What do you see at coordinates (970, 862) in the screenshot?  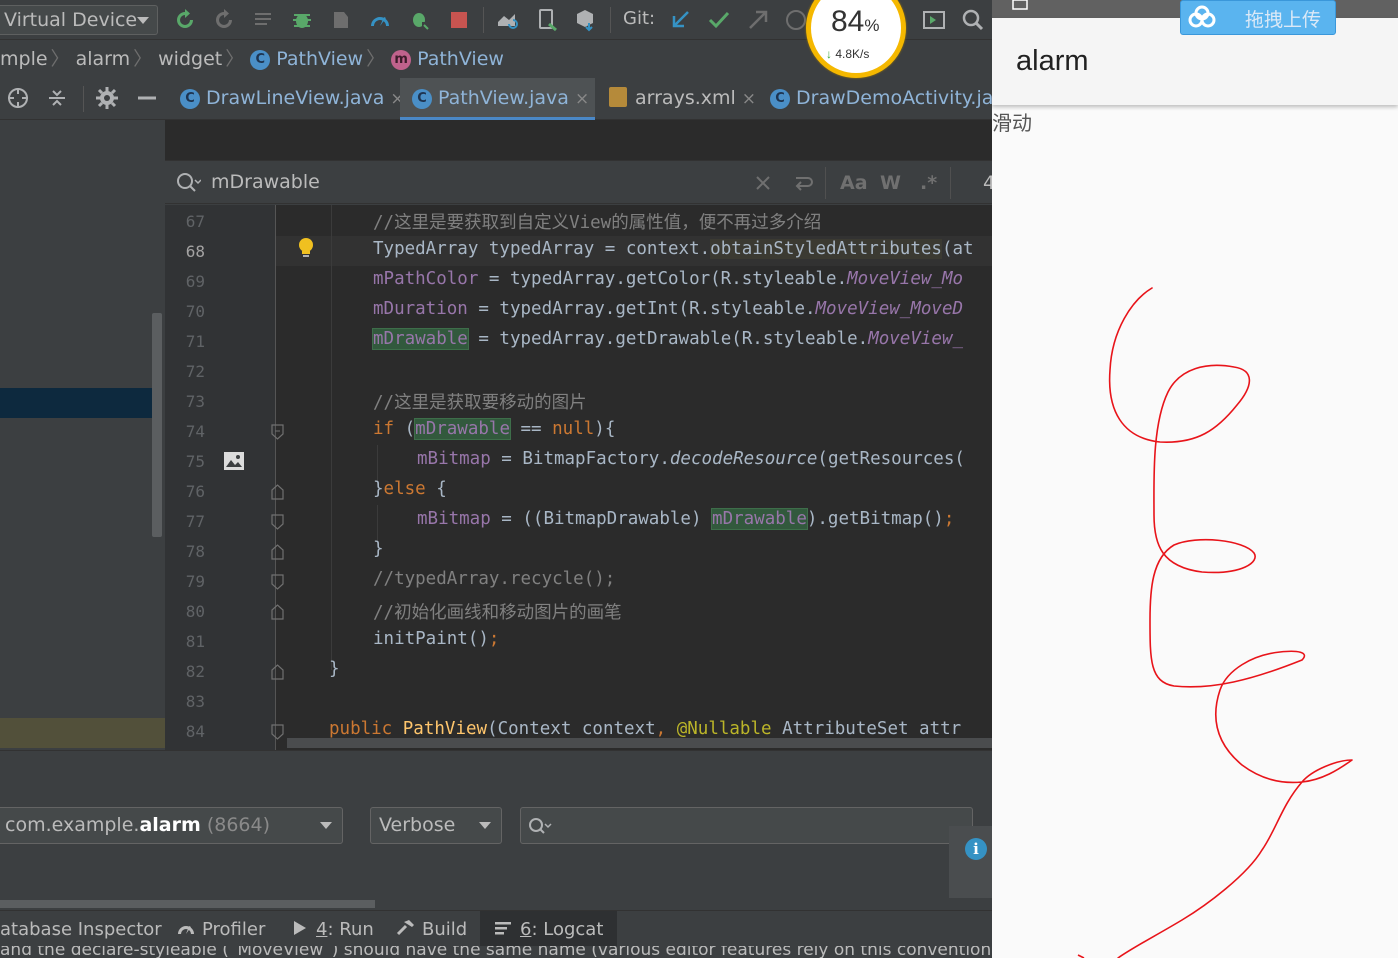 I see `logcat-side-strip` at bounding box center [970, 862].